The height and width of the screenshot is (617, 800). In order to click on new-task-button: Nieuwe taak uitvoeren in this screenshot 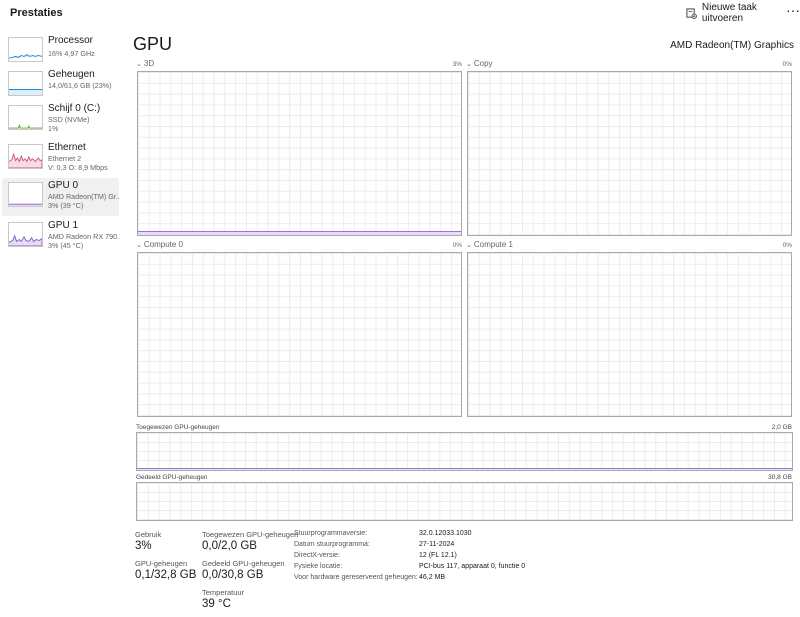, I will do `click(743, 13)`.